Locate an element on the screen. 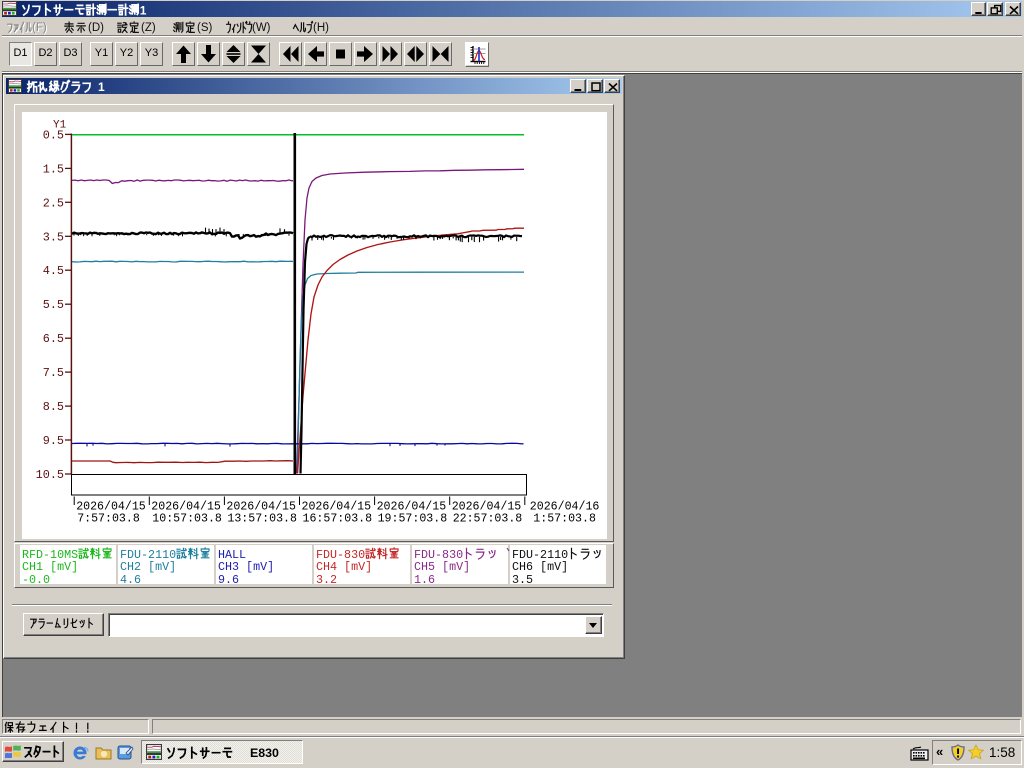 This screenshot has width=1024, height=768. svg-text: 13:57:03.8 is located at coordinates (262, 519).